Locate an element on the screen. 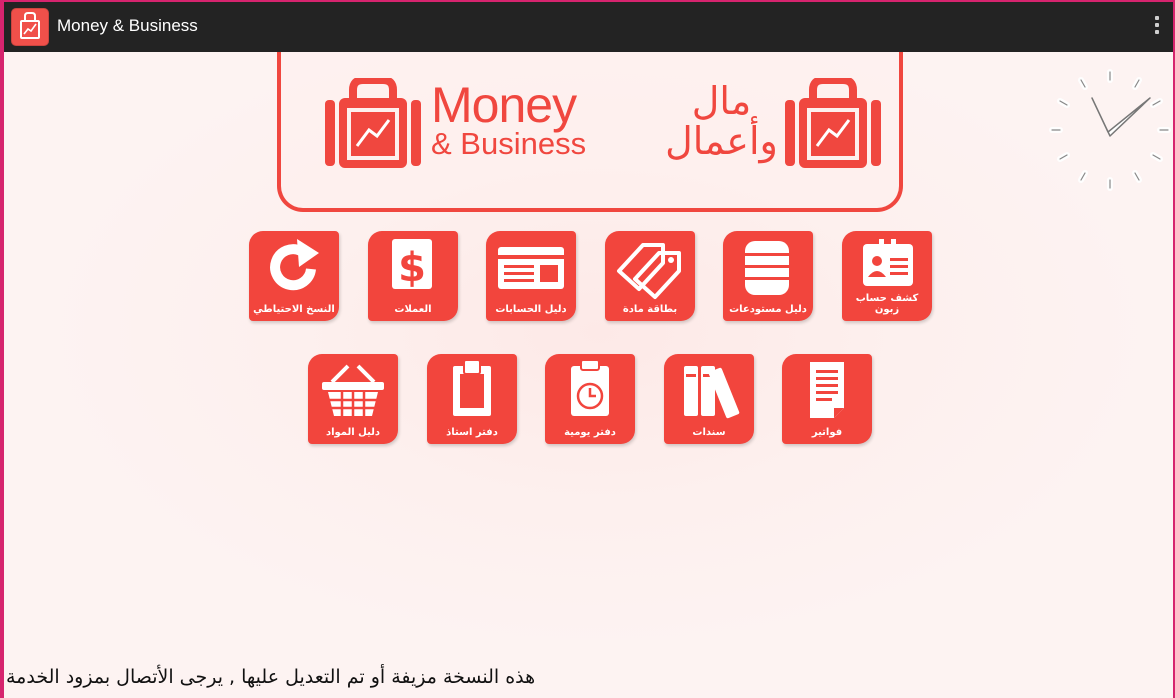 The image size is (1175, 698). overflow-menu-icon is located at coordinates (1157, 27).